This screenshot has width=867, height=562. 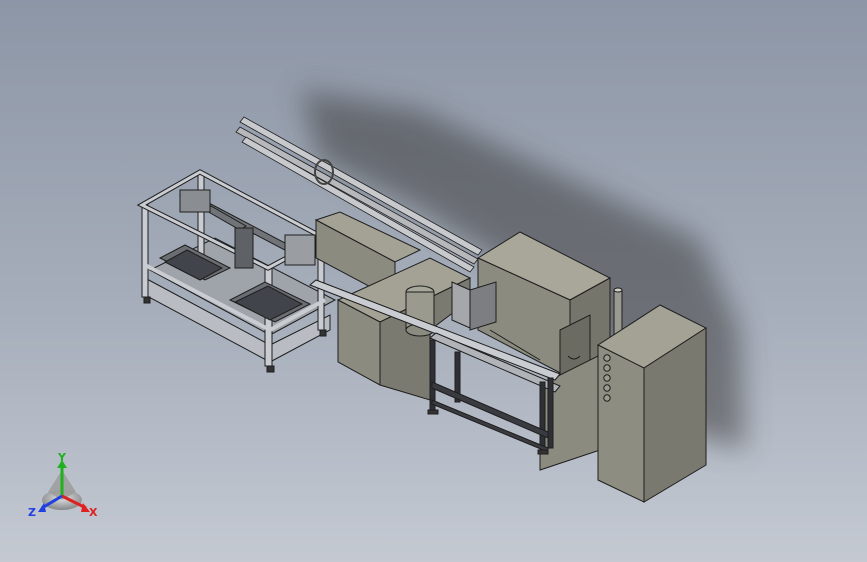 What do you see at coordinates (652, 403) in the screenshot?
I see `control-cabinet` at bounding box center [652, 403].